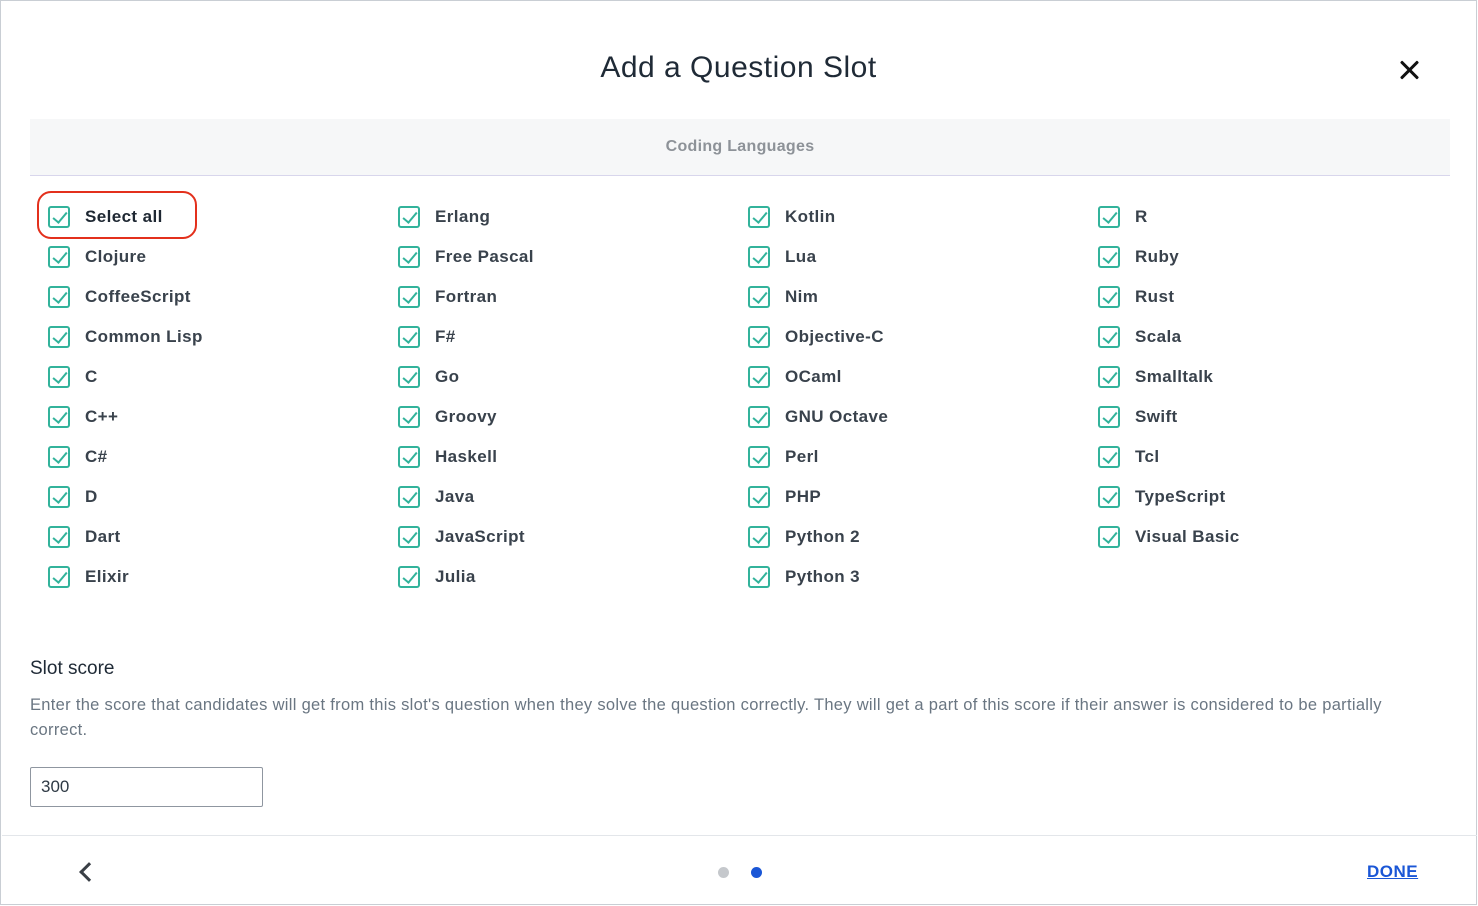  I want to click on select-all-checkbox: Select all, so click(213, 217).